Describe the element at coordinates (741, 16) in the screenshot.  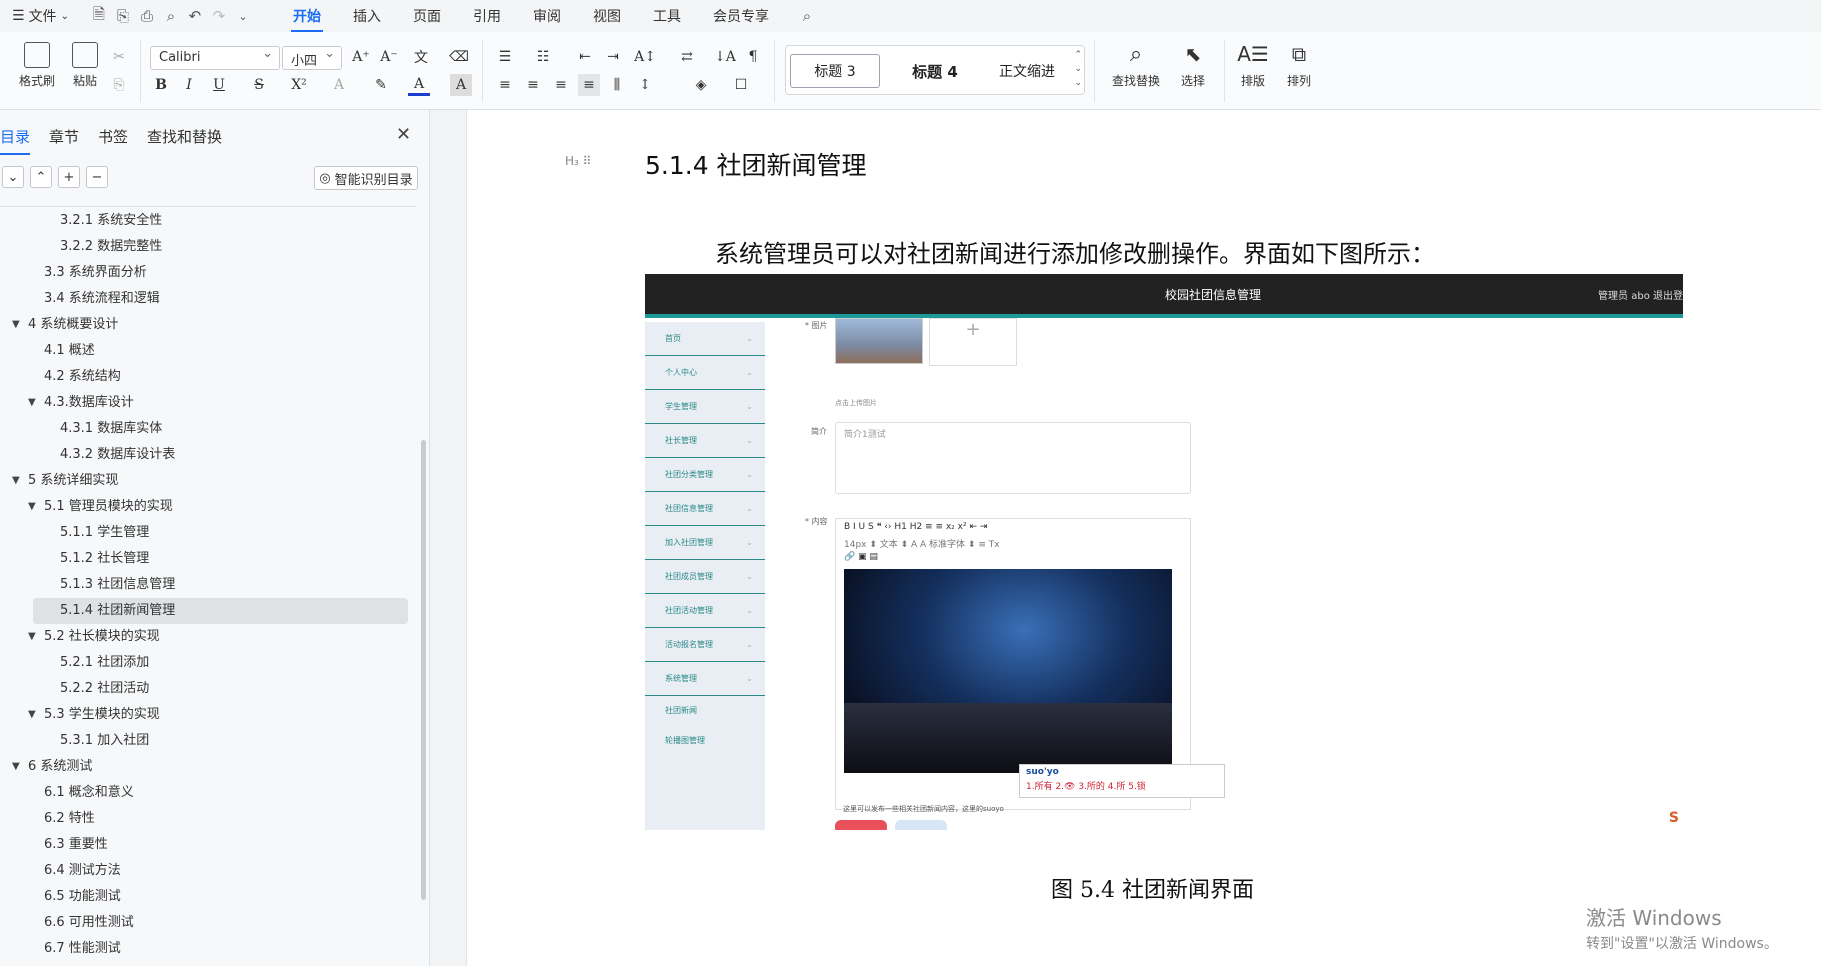
I see `tab-member: 会员专享` at that location.